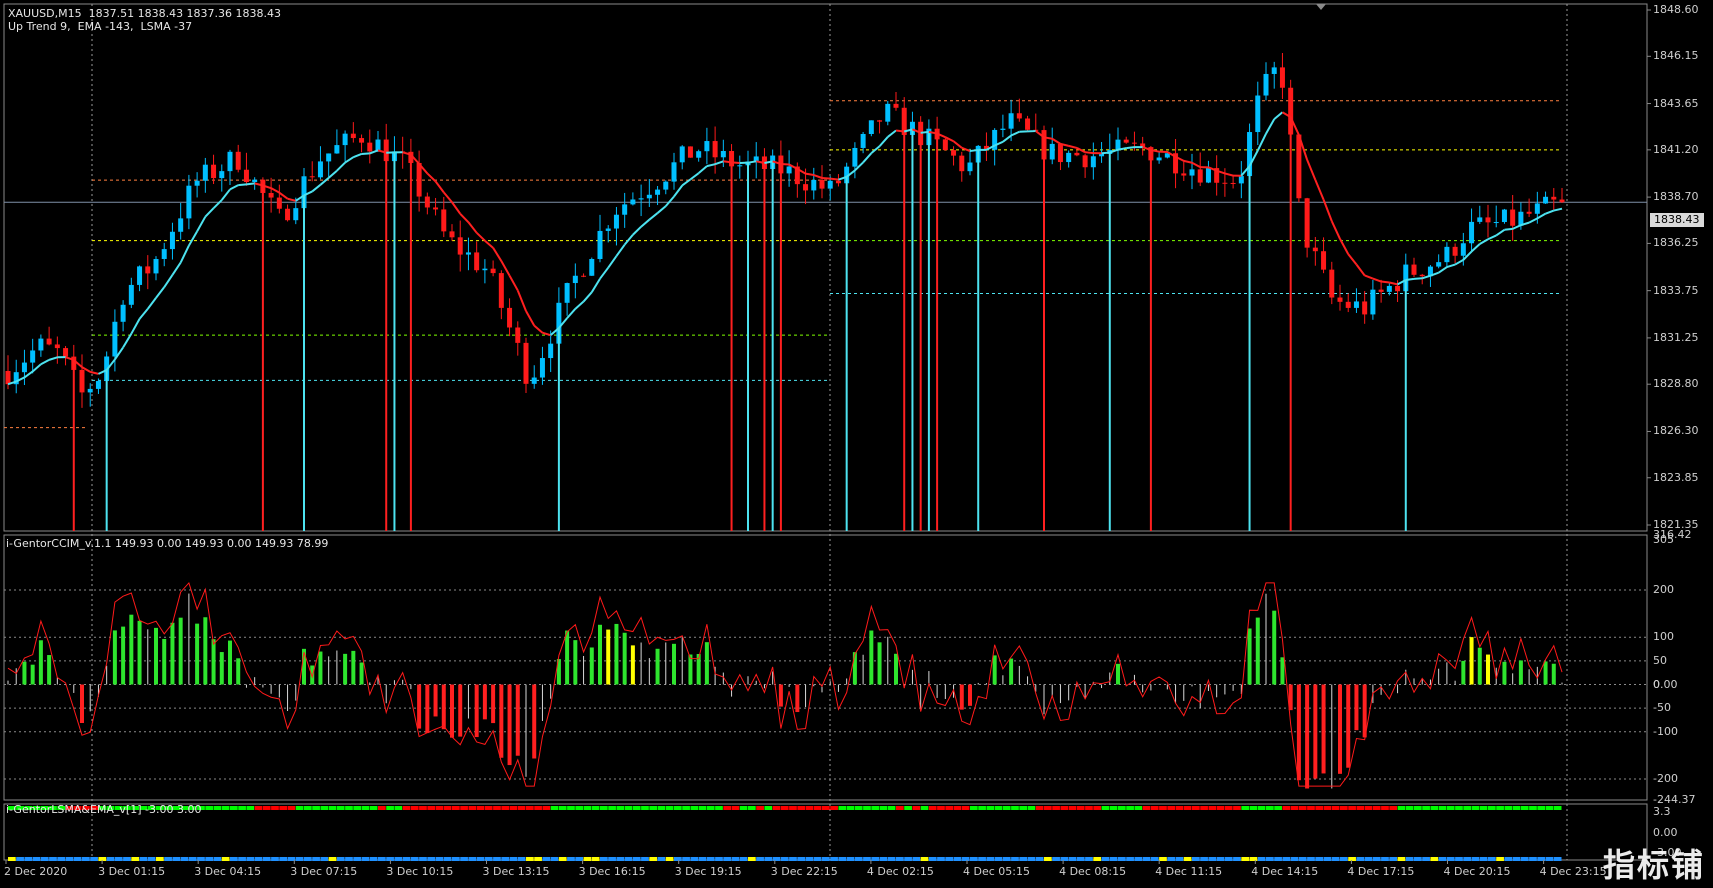  Describe the element at coordinates (1093, 871) in the screenshot. I see `time-axis-label: 4 Dec 08:15` at that location.